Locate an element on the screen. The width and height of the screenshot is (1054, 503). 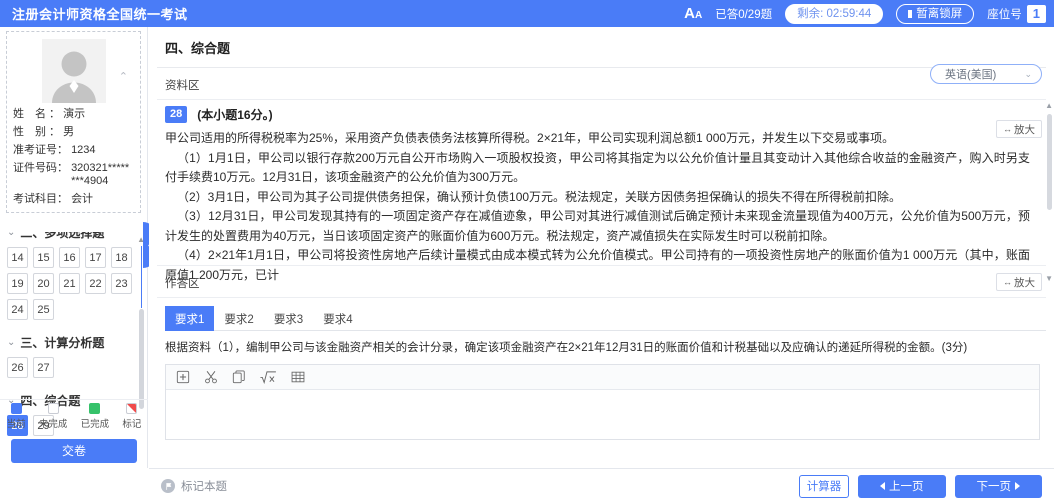
next-page-button: 下一页 is located at coordinates (998, 486).